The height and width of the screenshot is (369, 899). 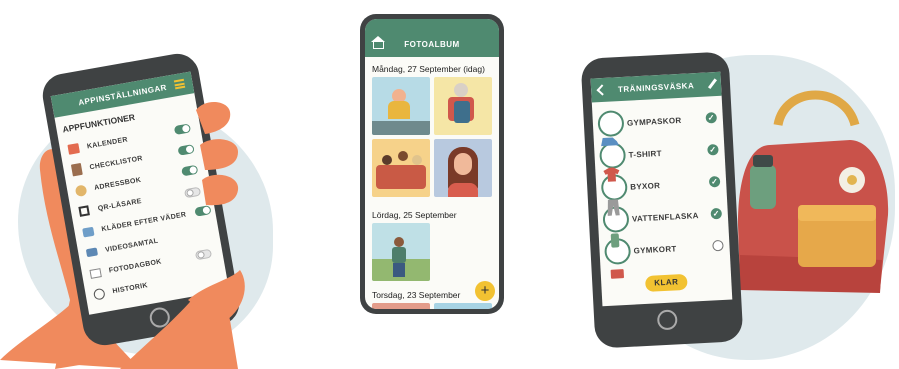 What do you see at coordinates (432, 44) in the screenshot?
I see `page-title: FOTOALBUM` at bounding box center [432, 44].